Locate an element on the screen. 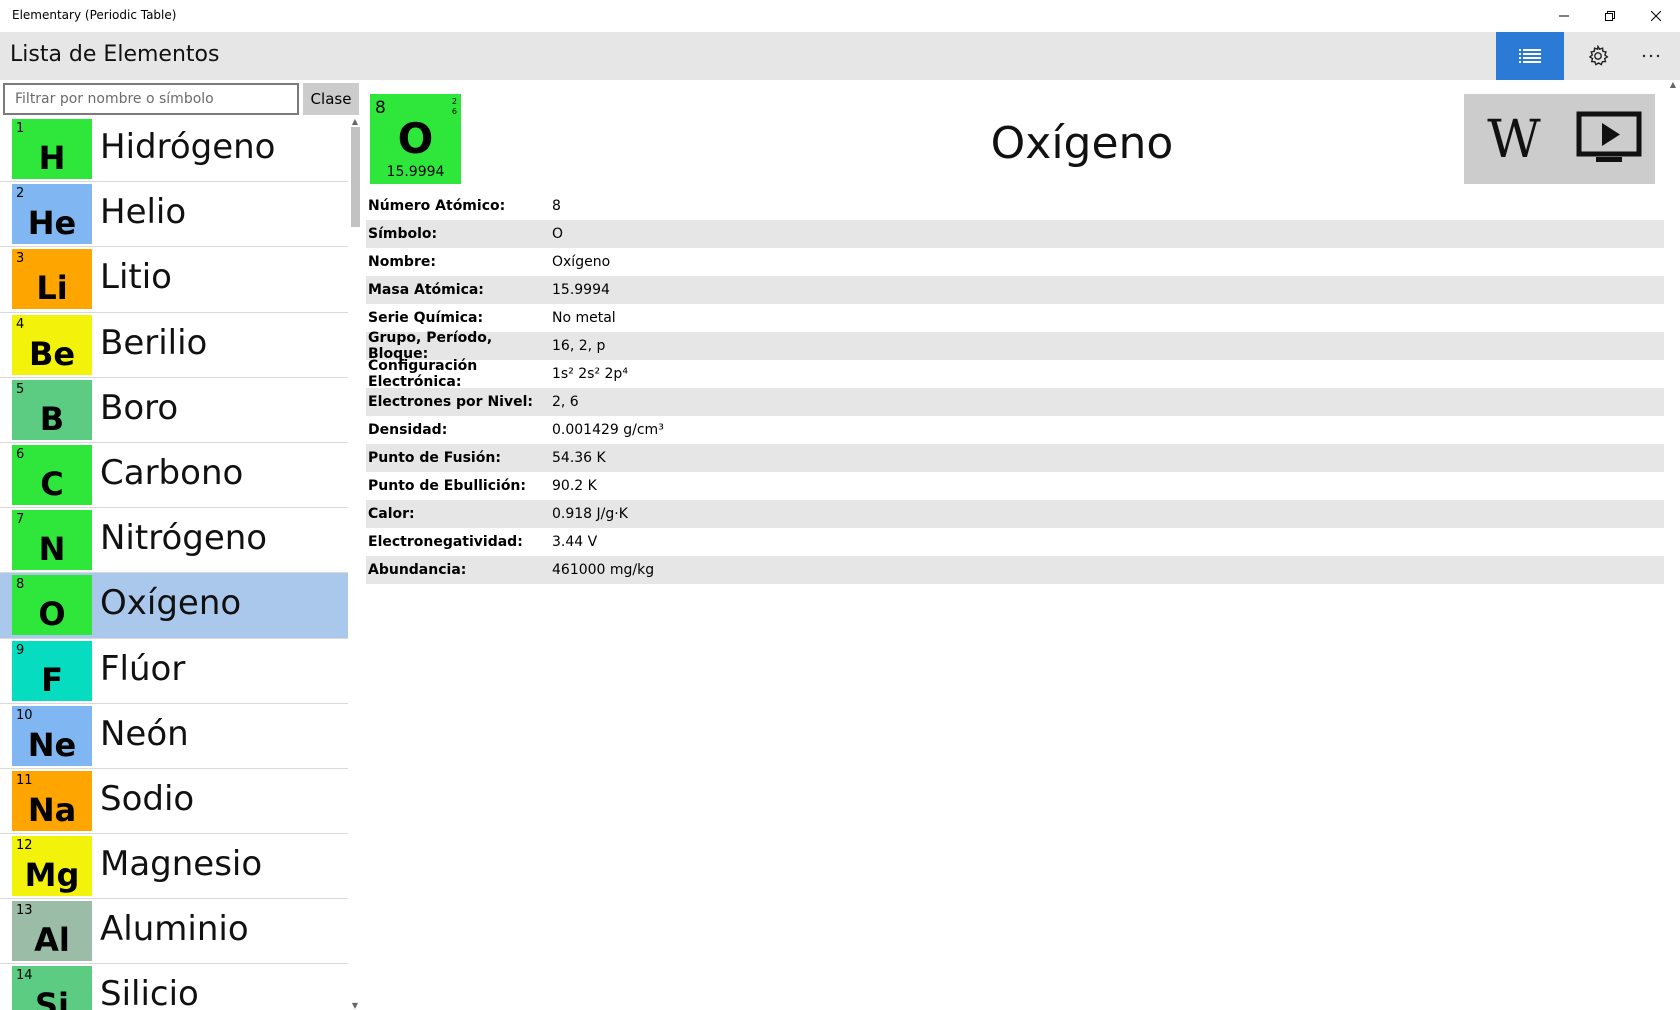 The image size is (1680, 1010). list-scrollbar: ▲ ▼ is located at coordinates (355, 563).